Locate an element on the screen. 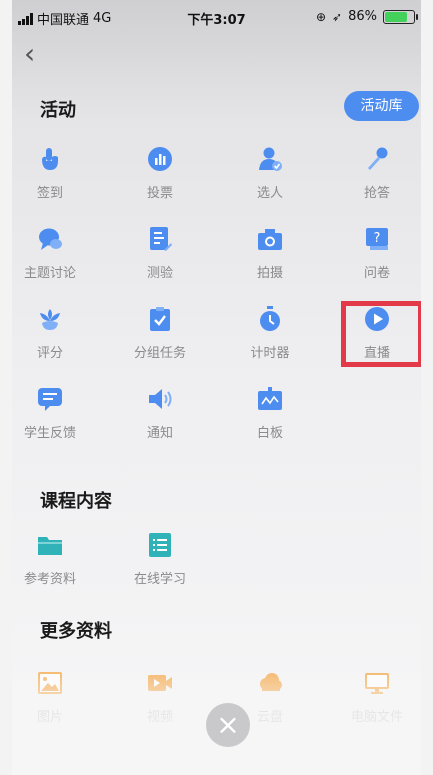  microphone-icon is located at coordinates (377, 159).